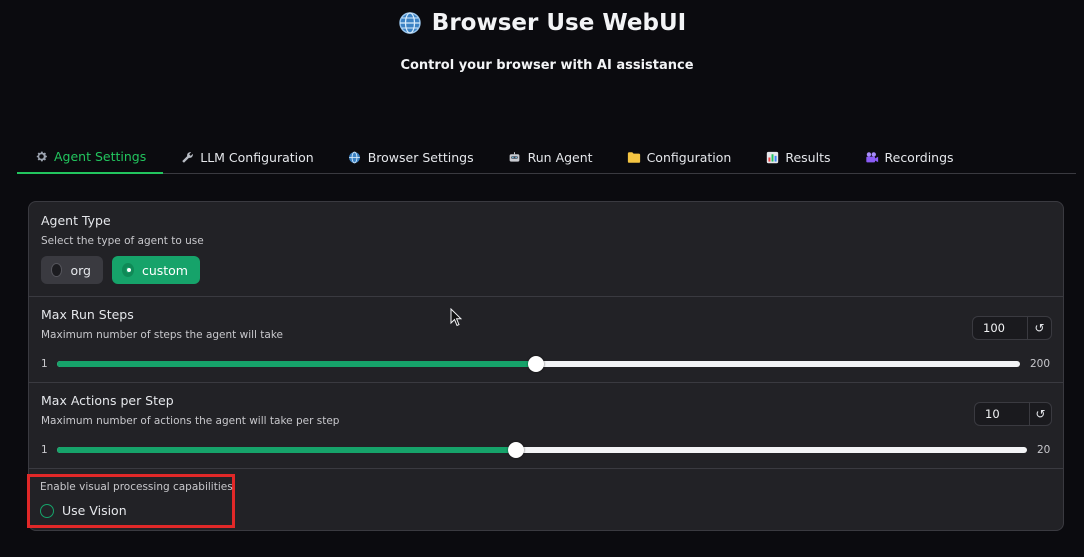  I want to click on tab-label: Configuration, so click(689, 157).